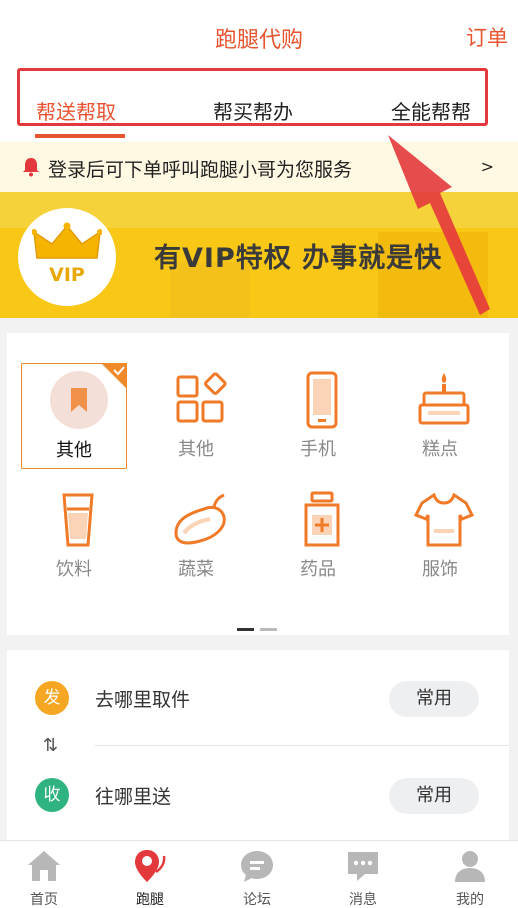 This screenshot has height=908, width=518. I want to click on category-vegetable: 蔬菜, so click(196, 536).